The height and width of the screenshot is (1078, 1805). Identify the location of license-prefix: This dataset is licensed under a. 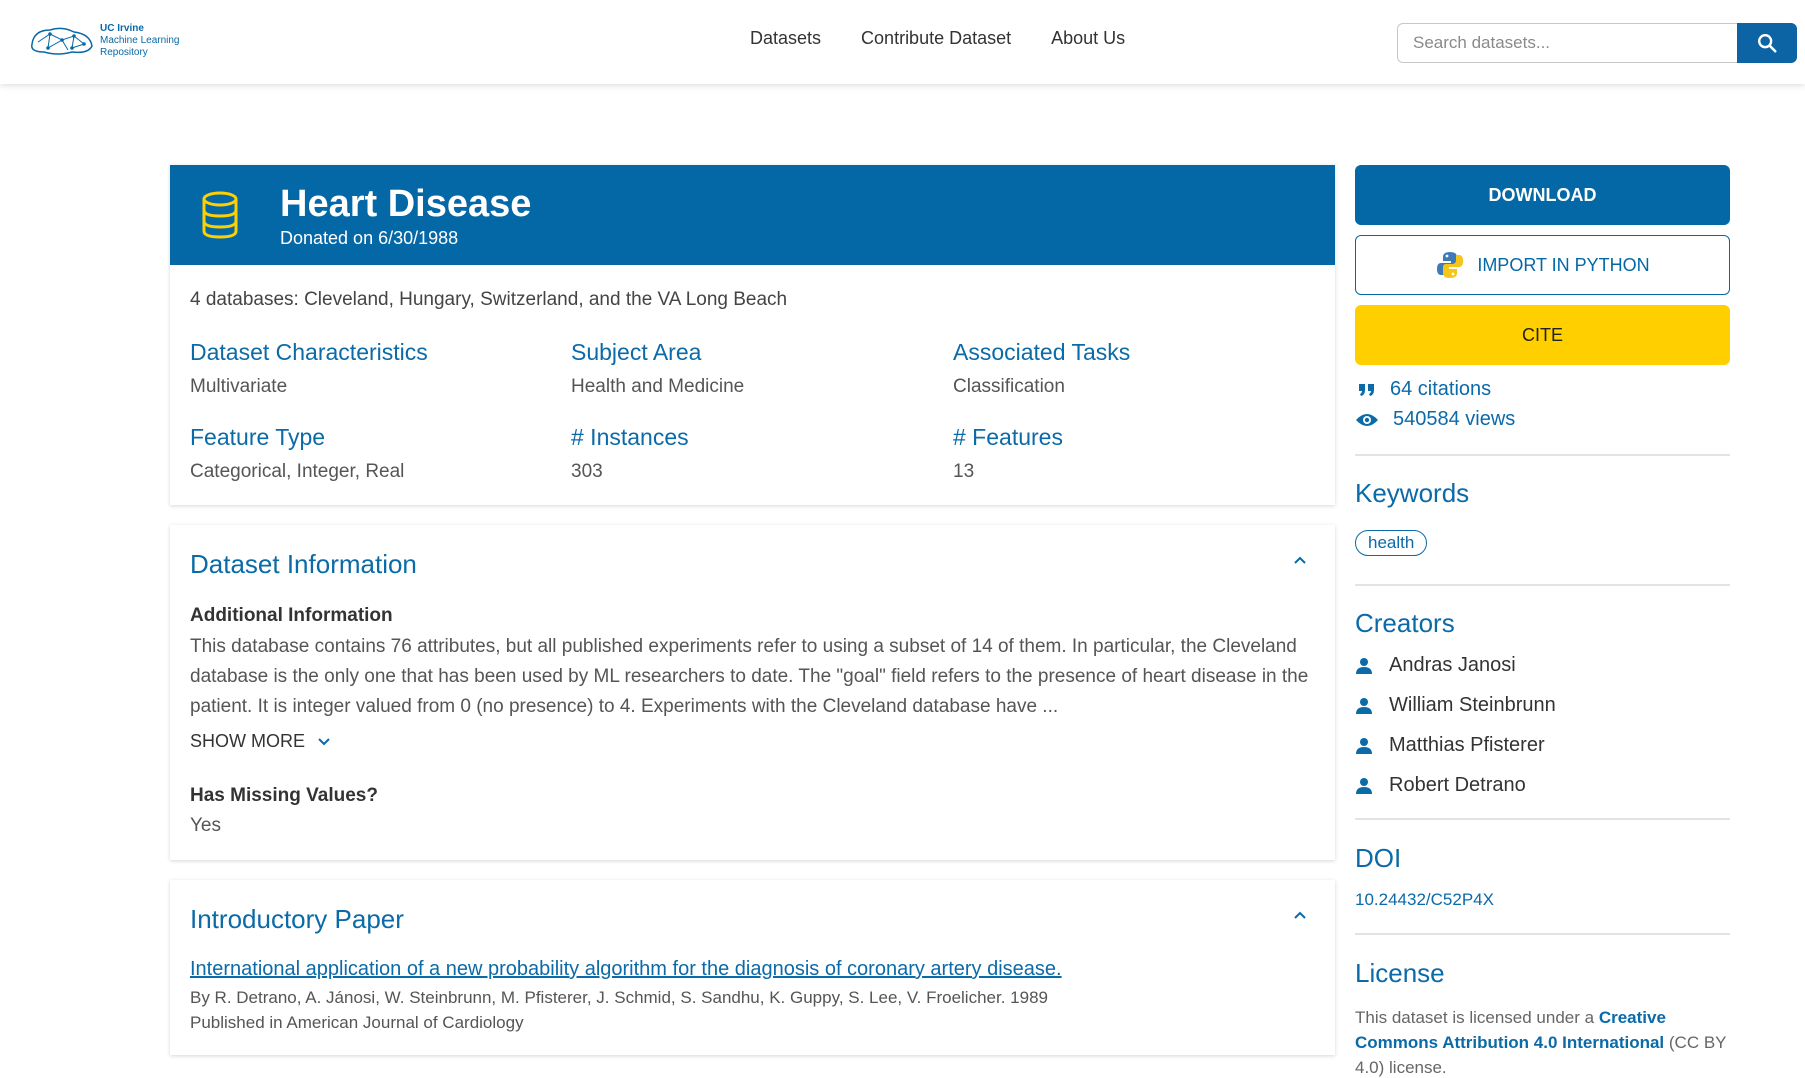
(1477, 1017).